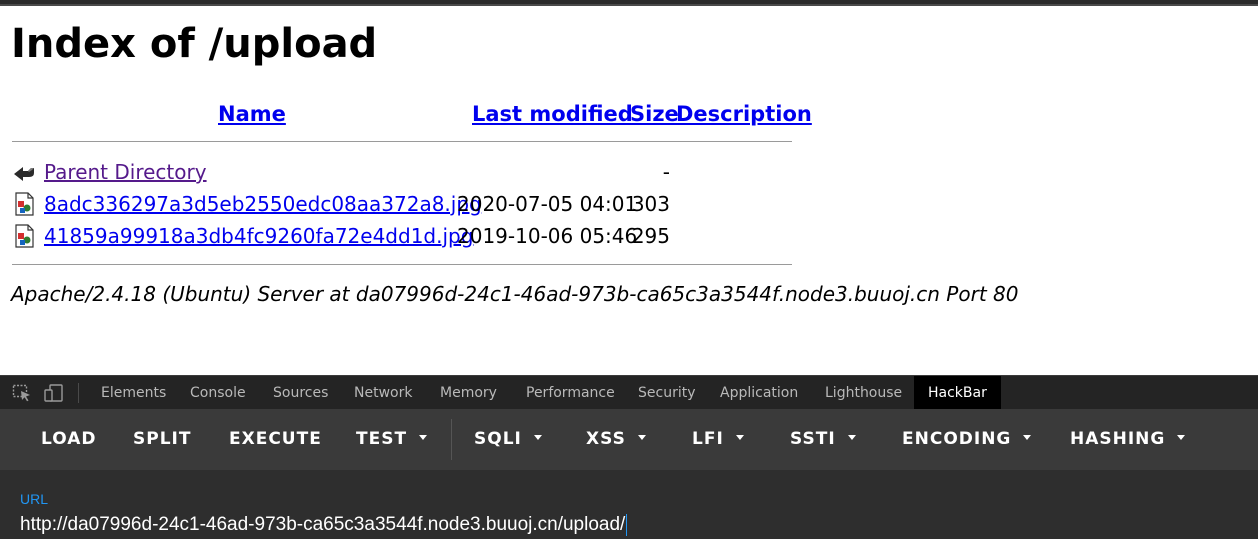  What do you see at coordinates (263, 204) in the screenshot?
I see `file-link: 8adc336297a3d5eb2550edc08aa372a8.jpg` at bounding box center [263, 204].